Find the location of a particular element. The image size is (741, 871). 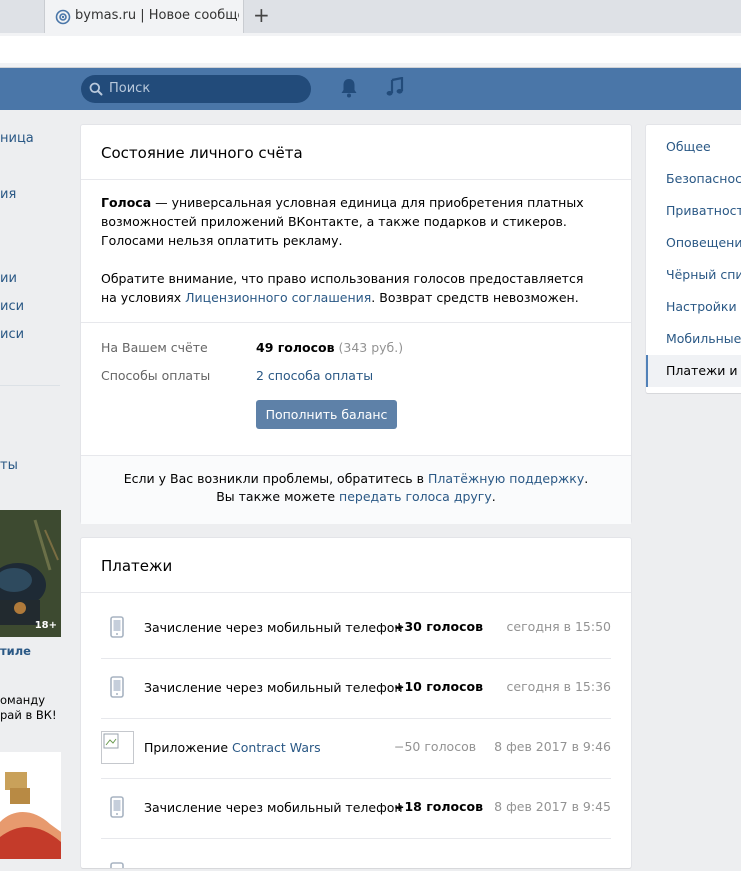

license-agreement-link: Лицензионного соглашения is located at coordinates (278, 297).